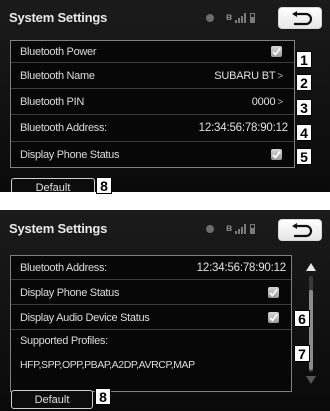  Describe the element at coordinates (52, 102) in the screenshot. I see `row-label: Bluetooth PIN` at that location.